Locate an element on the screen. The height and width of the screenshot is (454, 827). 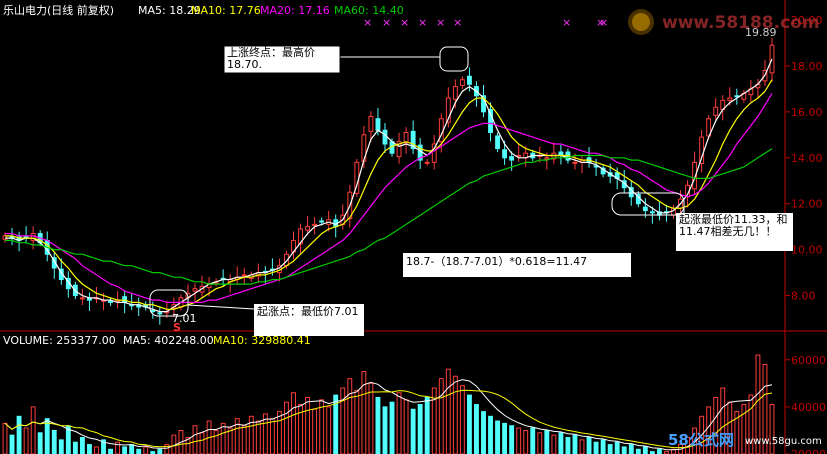
watermark-logo is located at coordinates (641, 22).